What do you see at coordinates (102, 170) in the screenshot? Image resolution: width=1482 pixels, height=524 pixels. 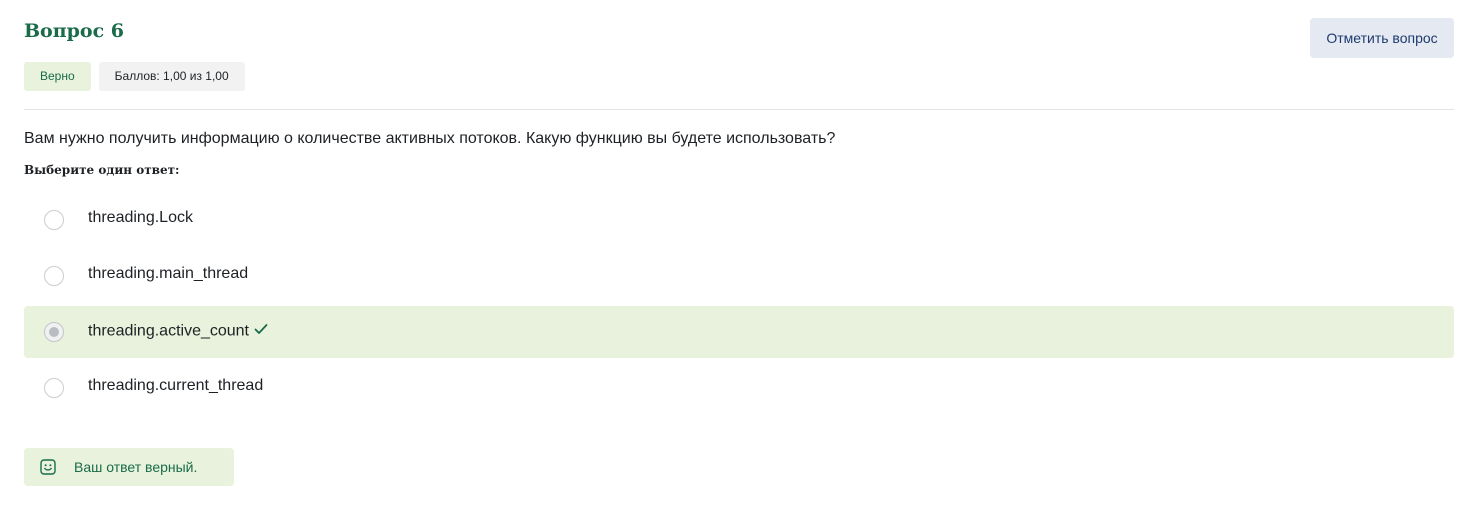 I see `answer-prompt: Выберите один ответ:` at bounding box center [102, 170].